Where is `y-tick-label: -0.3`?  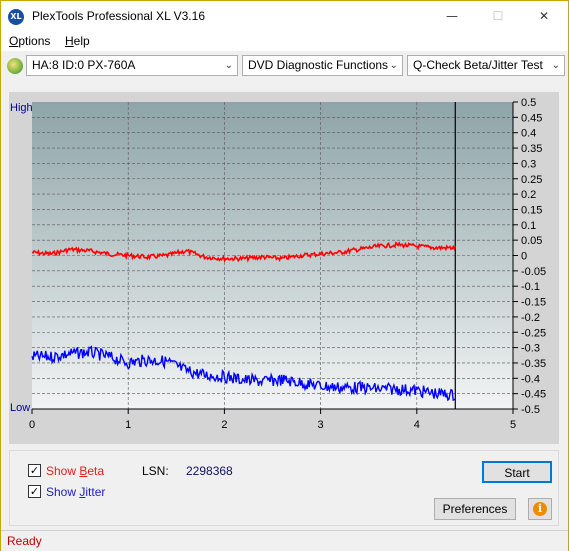
y-tick-label: -0.3 is located at coordinates (530, 349).